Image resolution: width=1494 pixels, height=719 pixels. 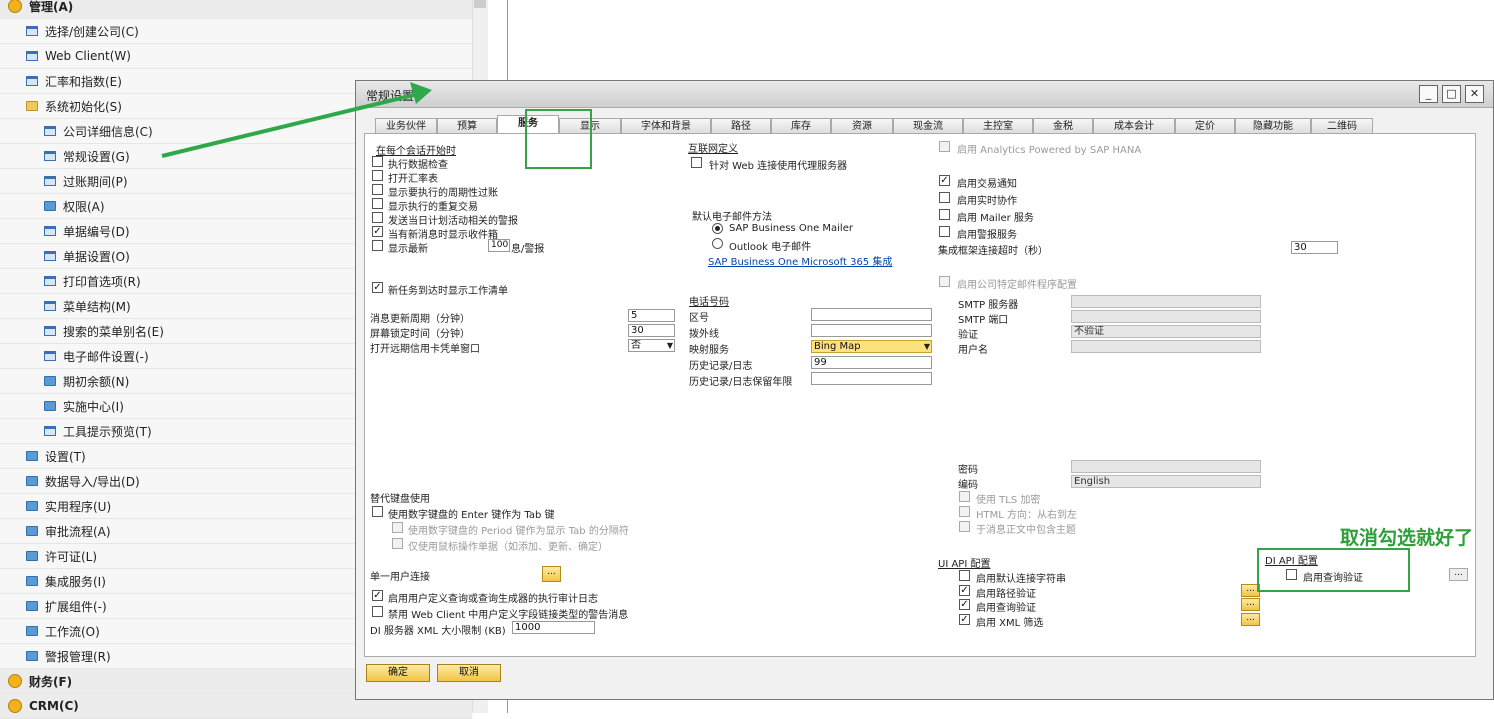 I want to click on arrow-head, so click(x=421, y=93).